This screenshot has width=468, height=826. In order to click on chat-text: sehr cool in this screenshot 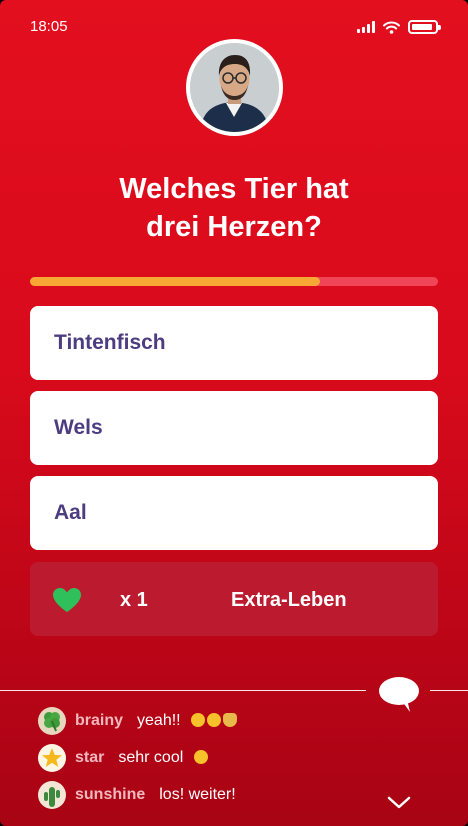, I will do `click(163, 758)`.